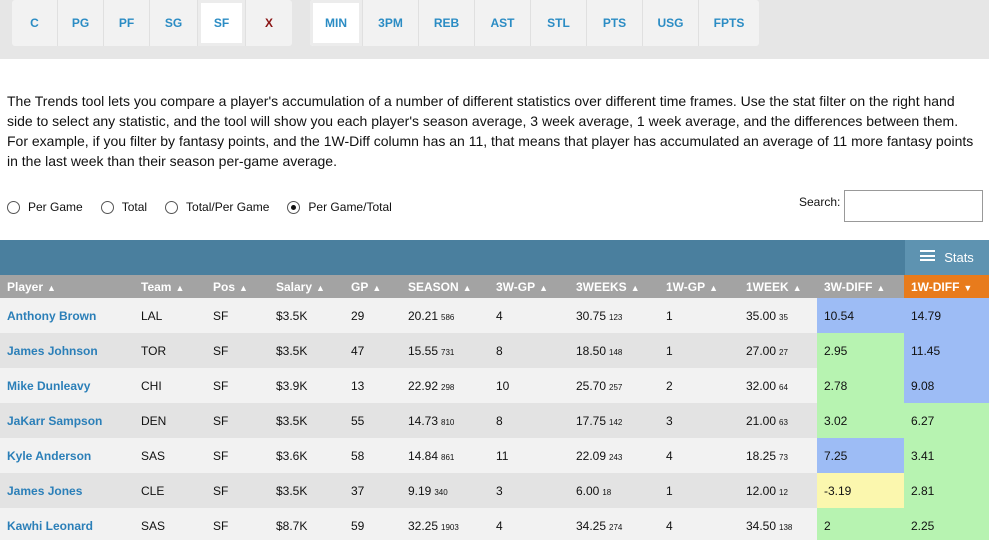 This screenshot has height=540, width=989. Describe the element at coordinates (123, 207) in the screenshot. I see `radio-total: Total` at that location.